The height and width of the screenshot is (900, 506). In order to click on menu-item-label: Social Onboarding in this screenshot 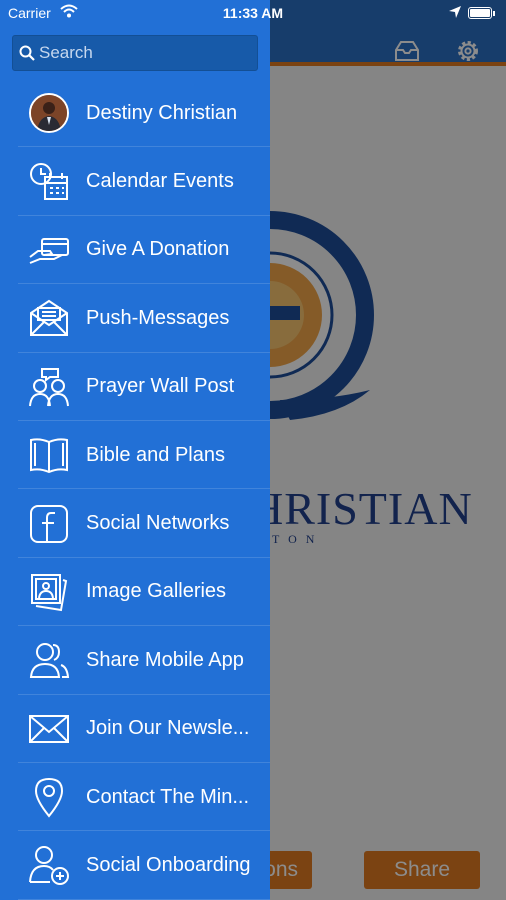, I will do `click(168, 864)`.